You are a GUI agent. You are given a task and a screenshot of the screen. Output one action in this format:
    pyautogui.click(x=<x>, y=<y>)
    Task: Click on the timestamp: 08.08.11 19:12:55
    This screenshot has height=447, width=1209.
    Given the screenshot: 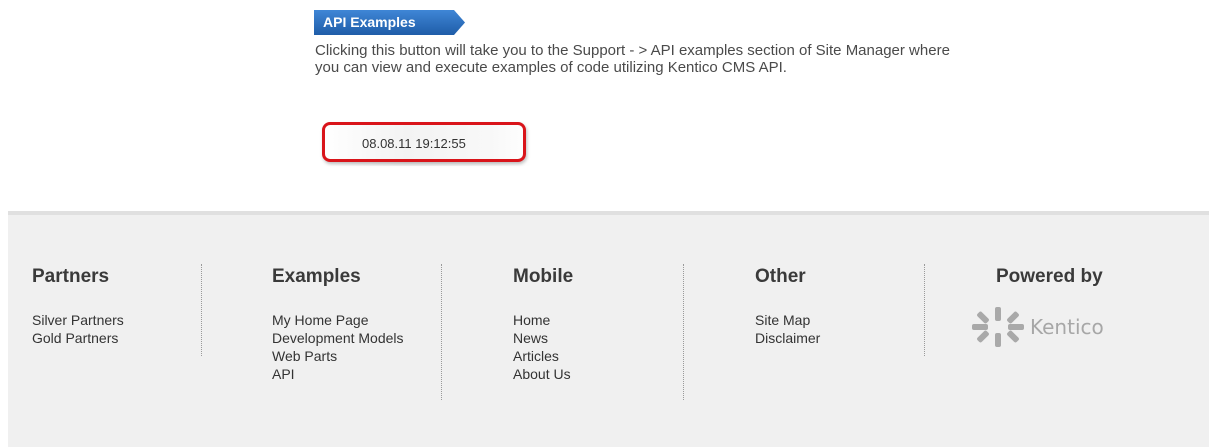 What is the action you would take?
    pyautogui.click(x=414, y=143)
    